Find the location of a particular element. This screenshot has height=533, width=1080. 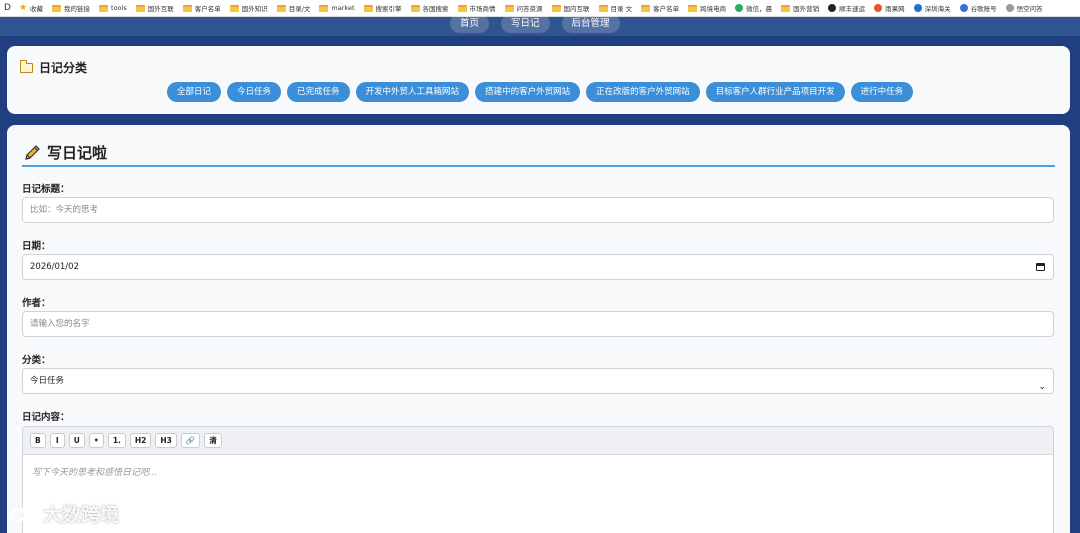

category-select-value: 今日任务 is located at coordinates (47, 381).